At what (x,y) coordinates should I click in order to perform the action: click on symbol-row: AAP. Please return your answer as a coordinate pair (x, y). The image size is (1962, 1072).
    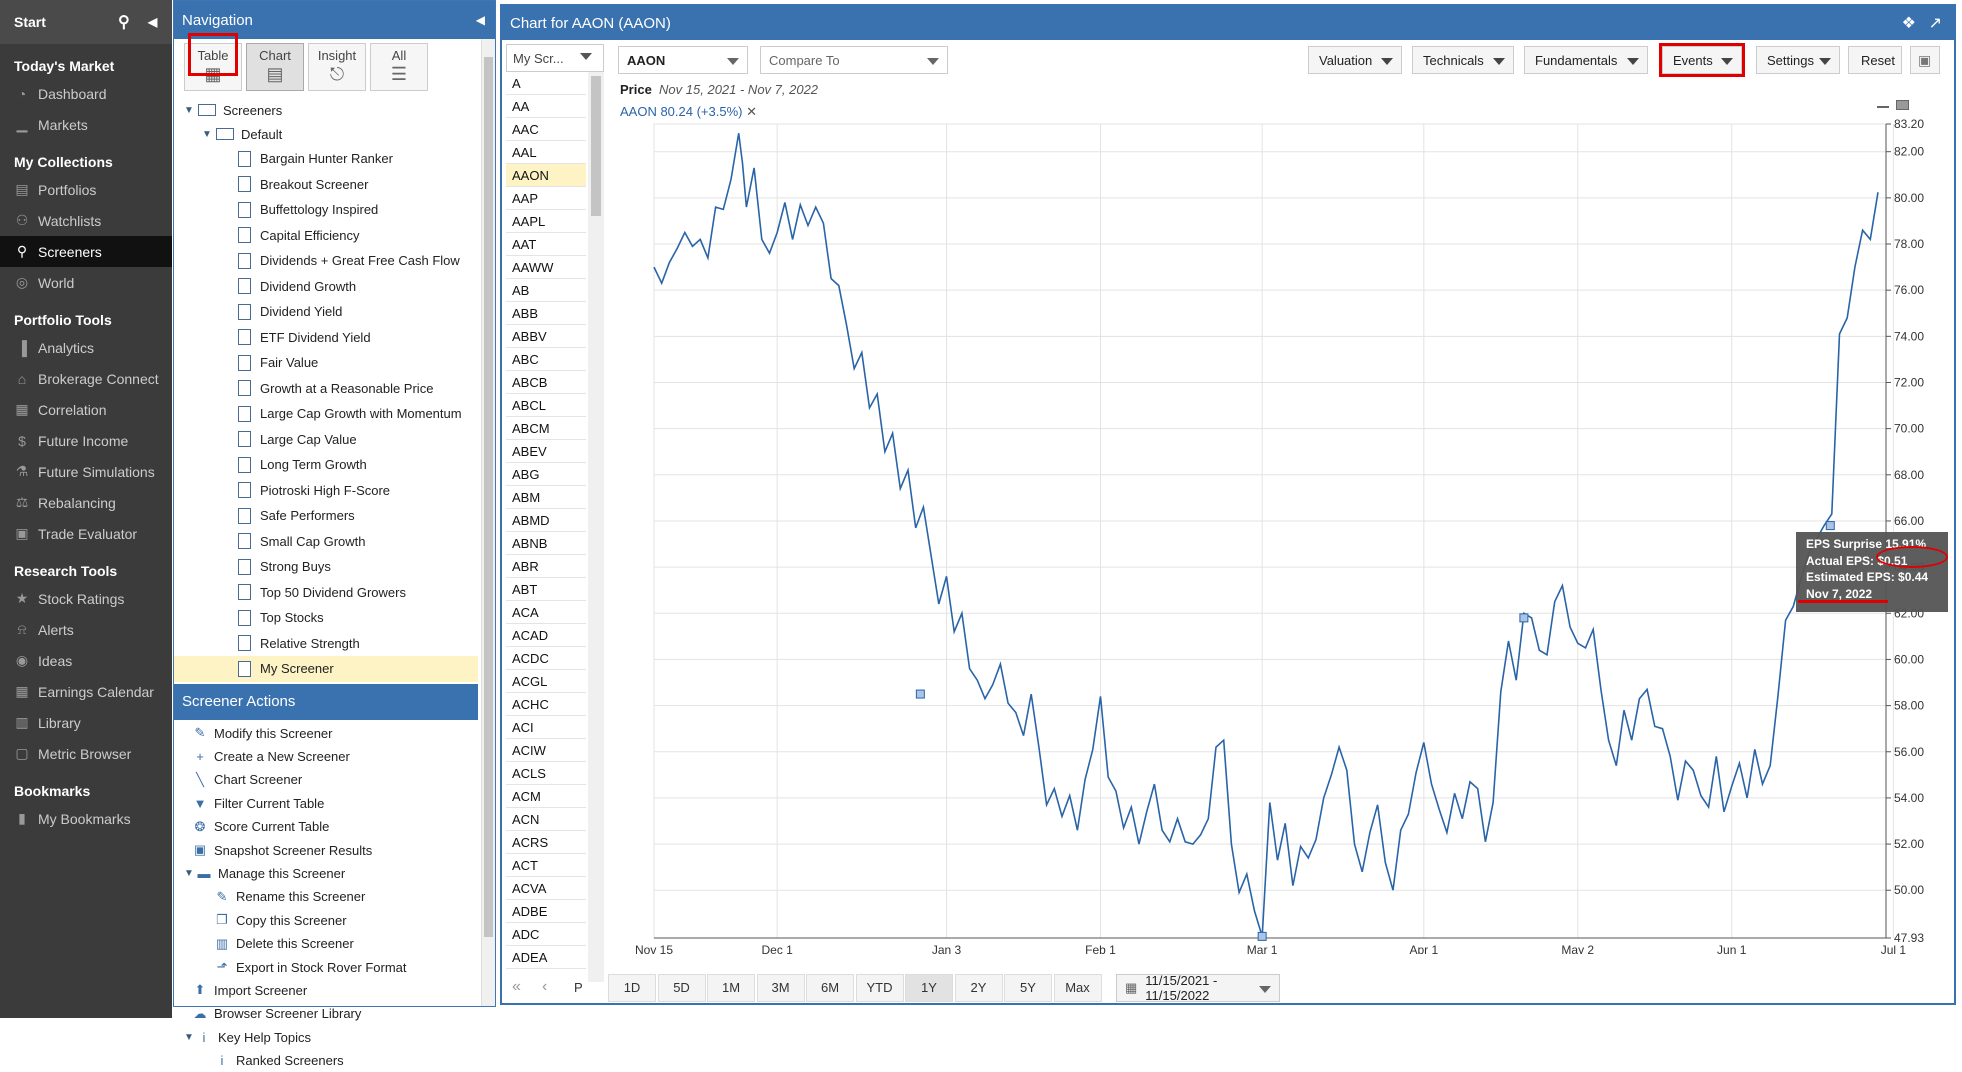
    Looking at the image, I should click on (546, 198).